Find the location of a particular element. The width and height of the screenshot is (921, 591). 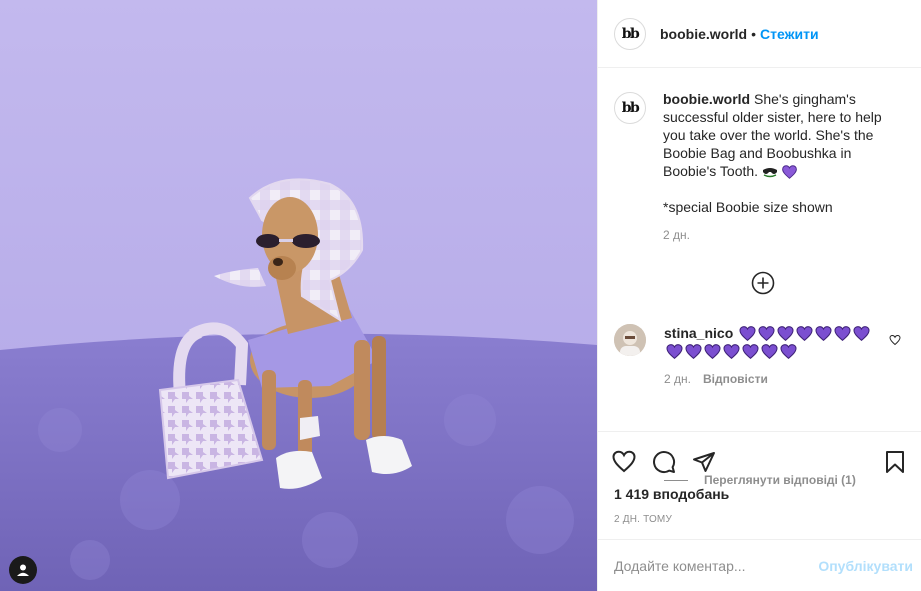

comment-like-heart-icon is located at coordinates (895, 340).